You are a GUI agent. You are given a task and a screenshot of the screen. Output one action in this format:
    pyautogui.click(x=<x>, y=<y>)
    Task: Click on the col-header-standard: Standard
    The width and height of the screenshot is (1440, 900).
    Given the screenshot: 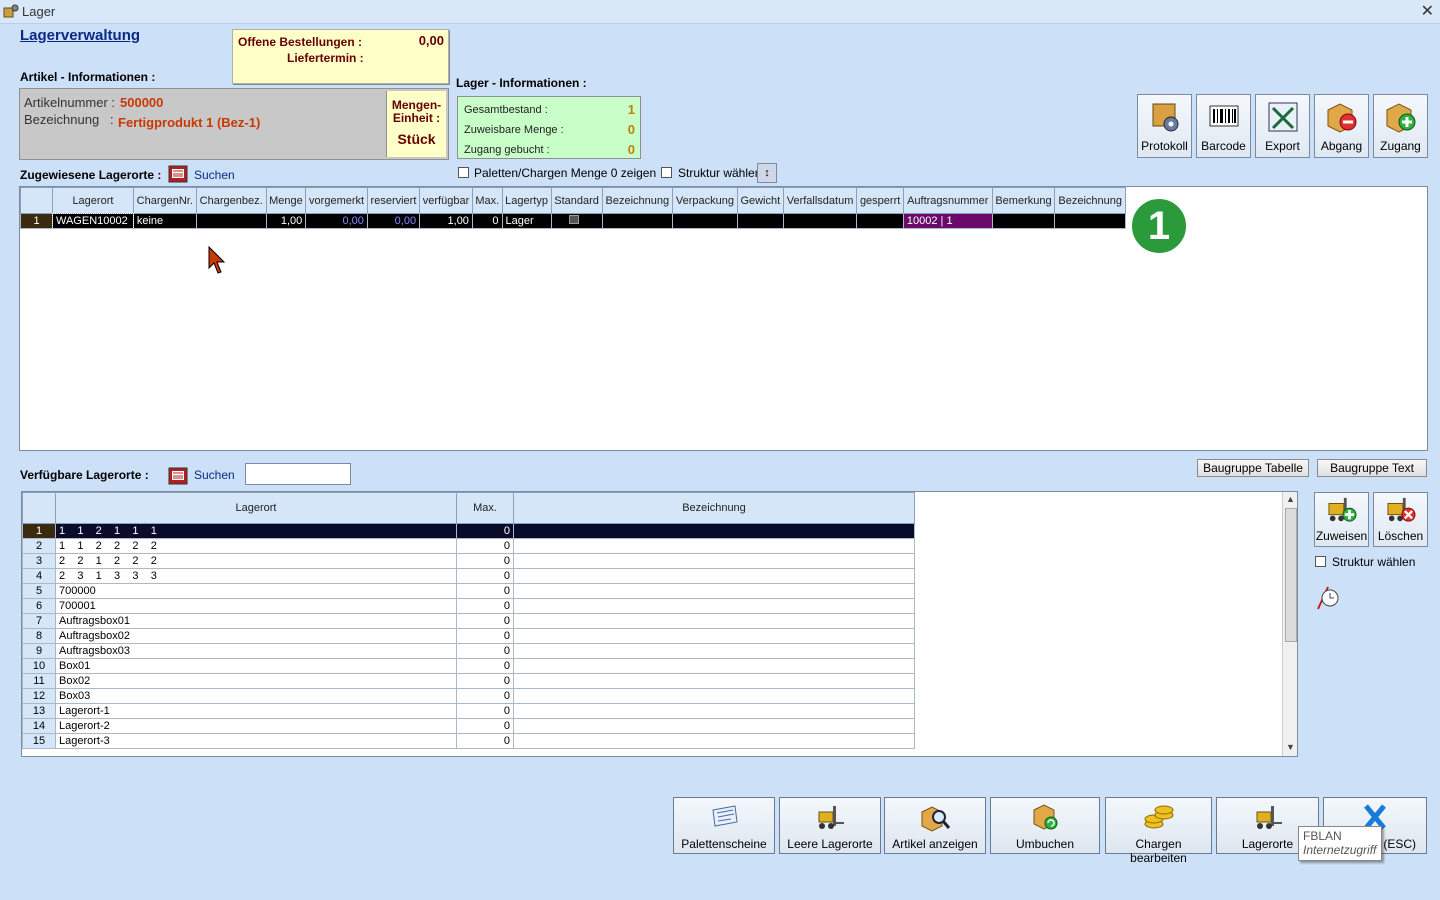 What is the action you would take?
    pyautogui.click(x=576, y=200)
    